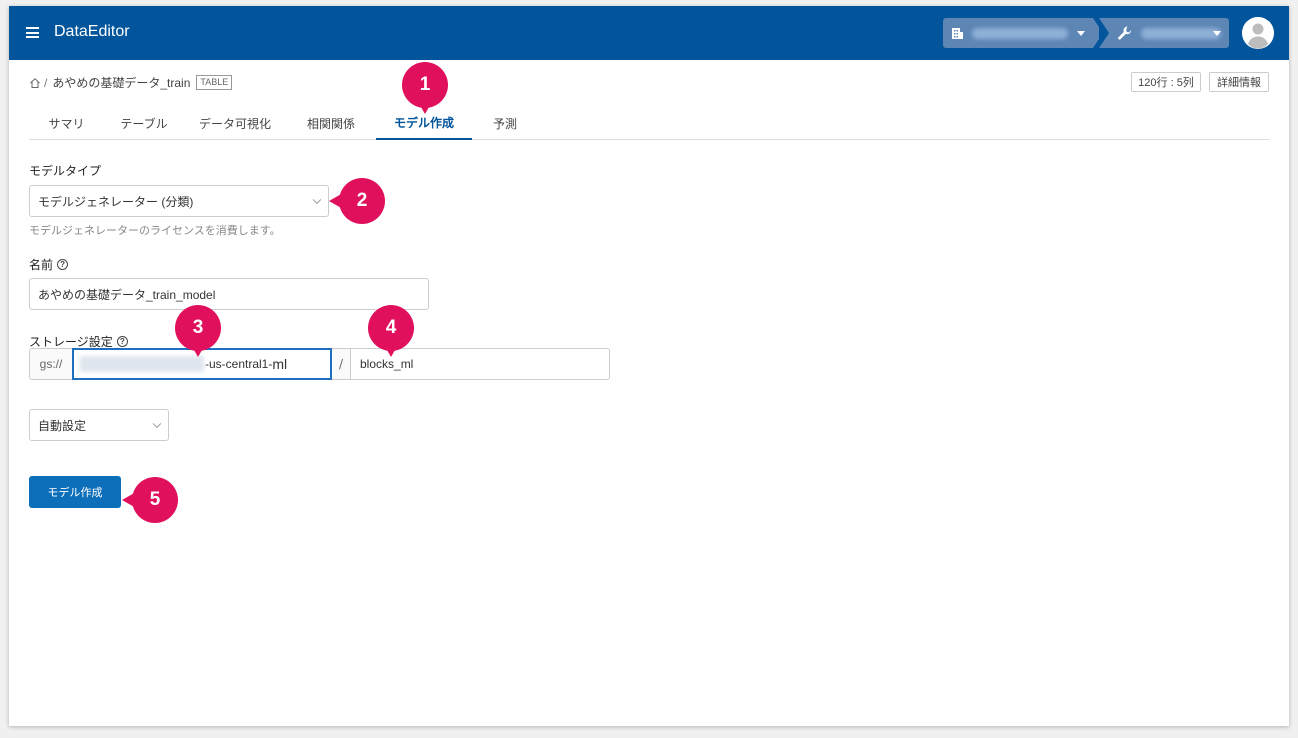 This screenshot has width=1298, height=738. Describe the element at coordinates (391, 331) in the screenshot. I see `callout-4: 4` at that location.